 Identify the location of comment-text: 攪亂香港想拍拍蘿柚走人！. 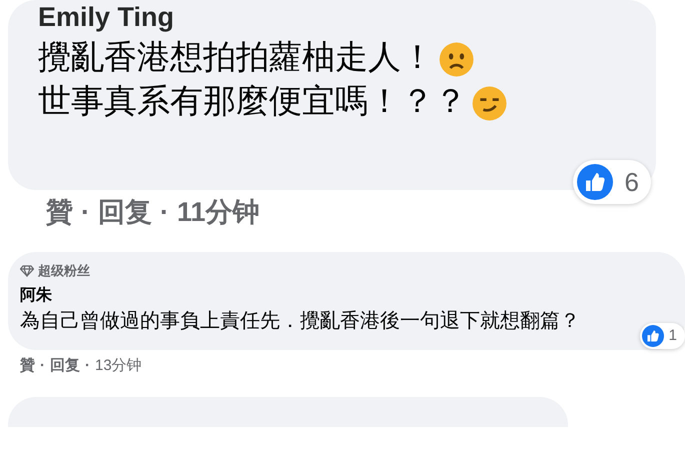
(236, 57).